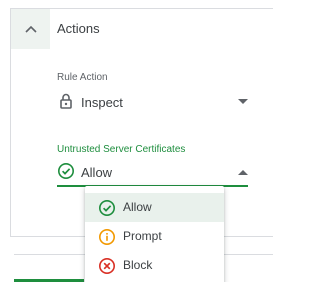  I want to click on actions-panel-header: Actions, so click(142, 29).